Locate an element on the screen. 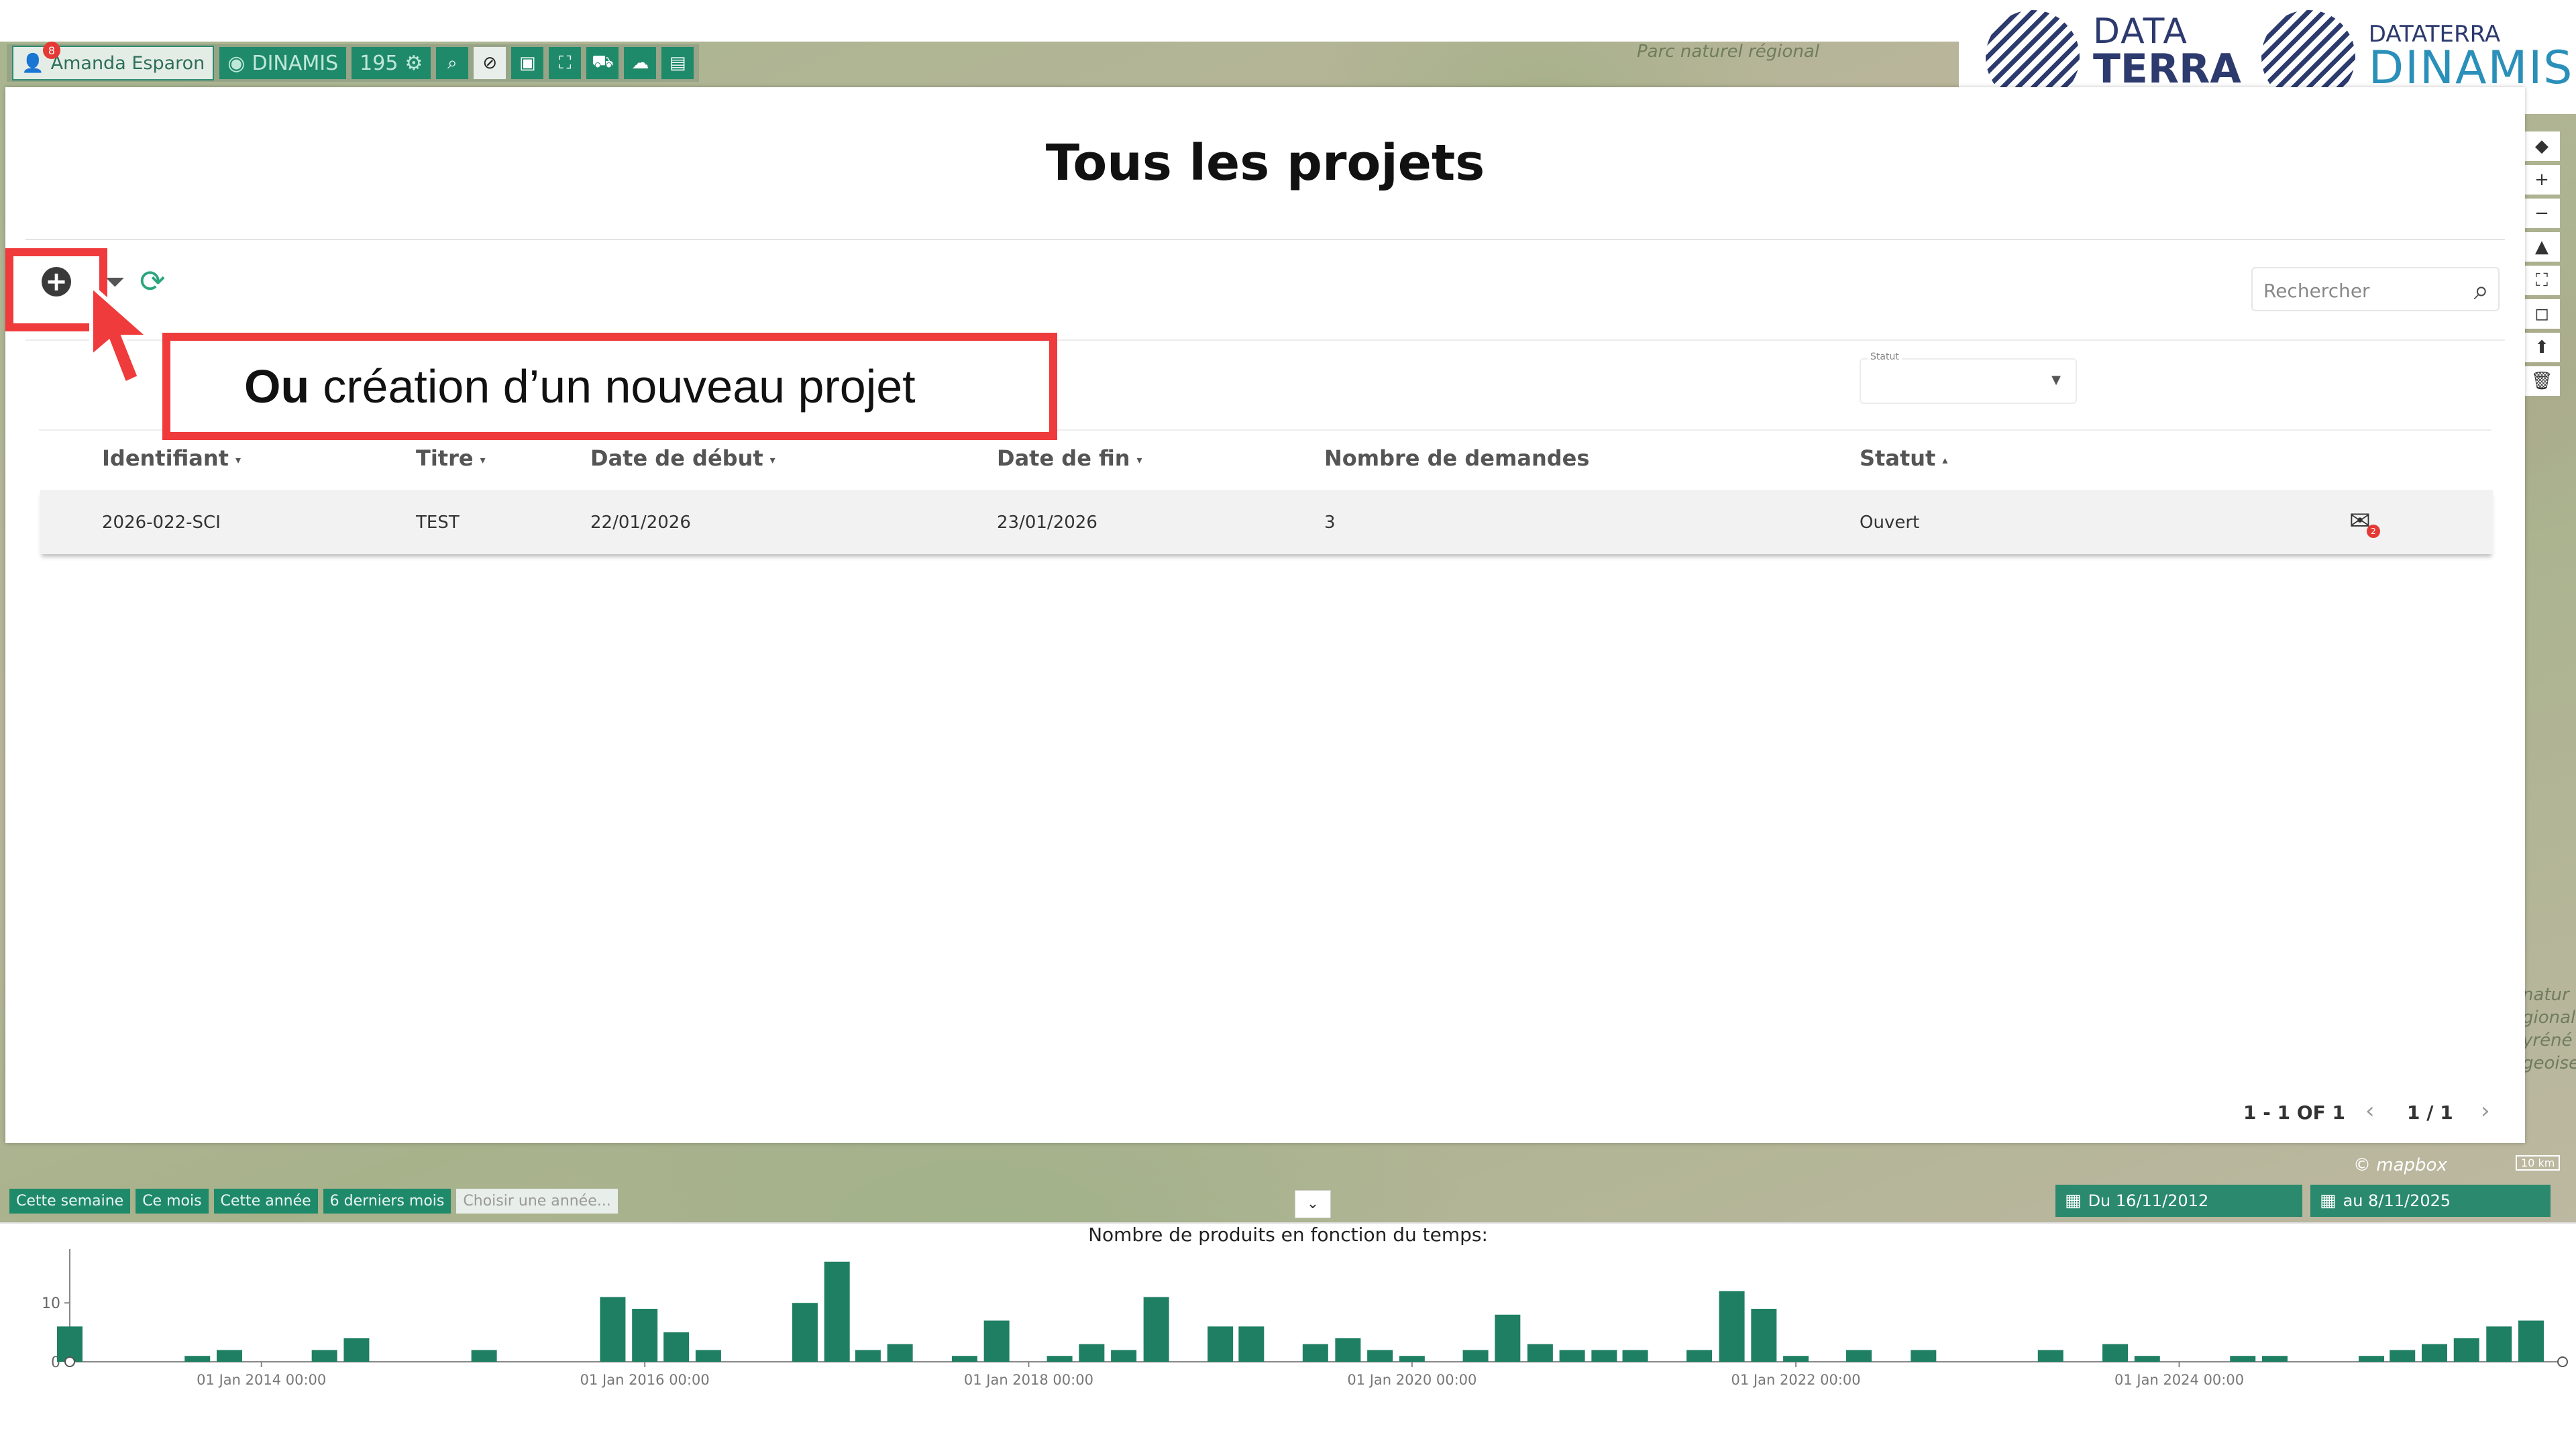 The height and width of the screenshot is (1449, 2576). app-name: DINAMIS is located at coordinates (295, 63).